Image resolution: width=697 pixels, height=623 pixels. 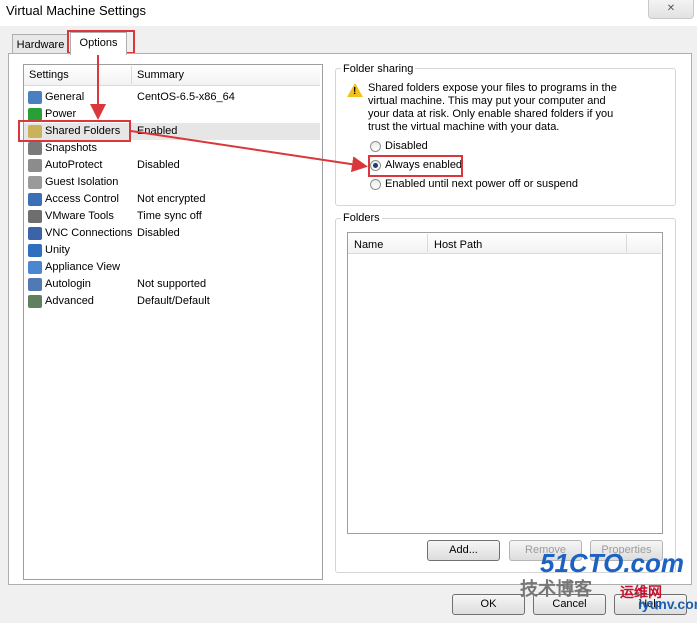 What do you see at coordinates (667, 604) in the screenshot?
I see `watermark-line: iyunv.com` at bounding box center [667, 604].